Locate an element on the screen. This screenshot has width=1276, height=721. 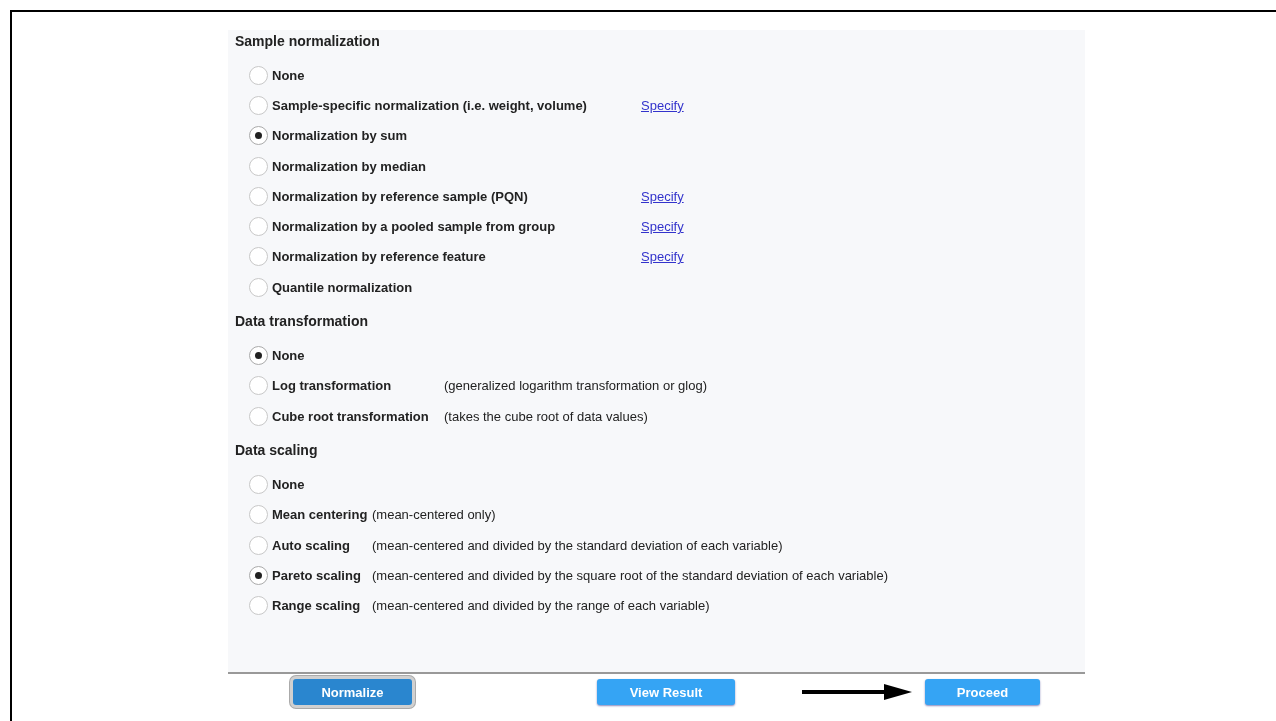
option-label: Pareto scaling is located at coordinates (317, 575).